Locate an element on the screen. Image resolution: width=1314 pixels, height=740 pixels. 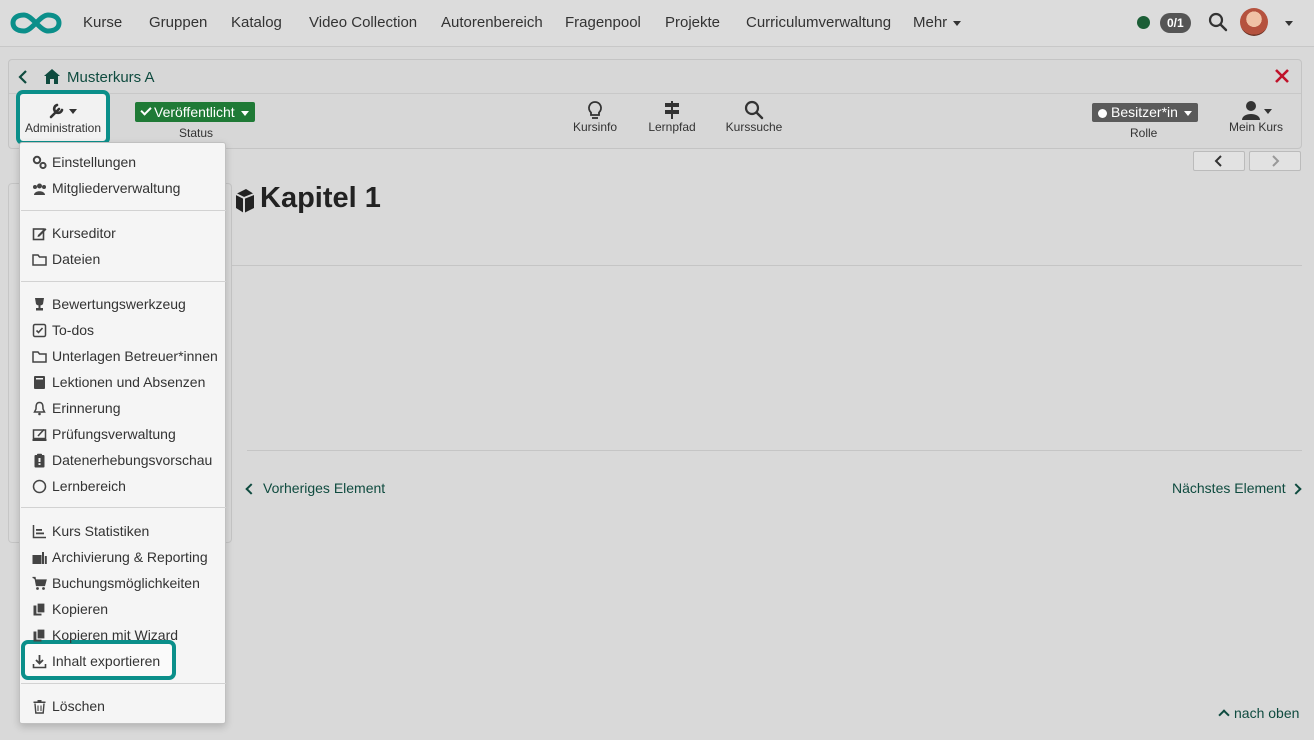
menu-label: Unterlagen Betreuer*innen is located at coordinates (135, 356).